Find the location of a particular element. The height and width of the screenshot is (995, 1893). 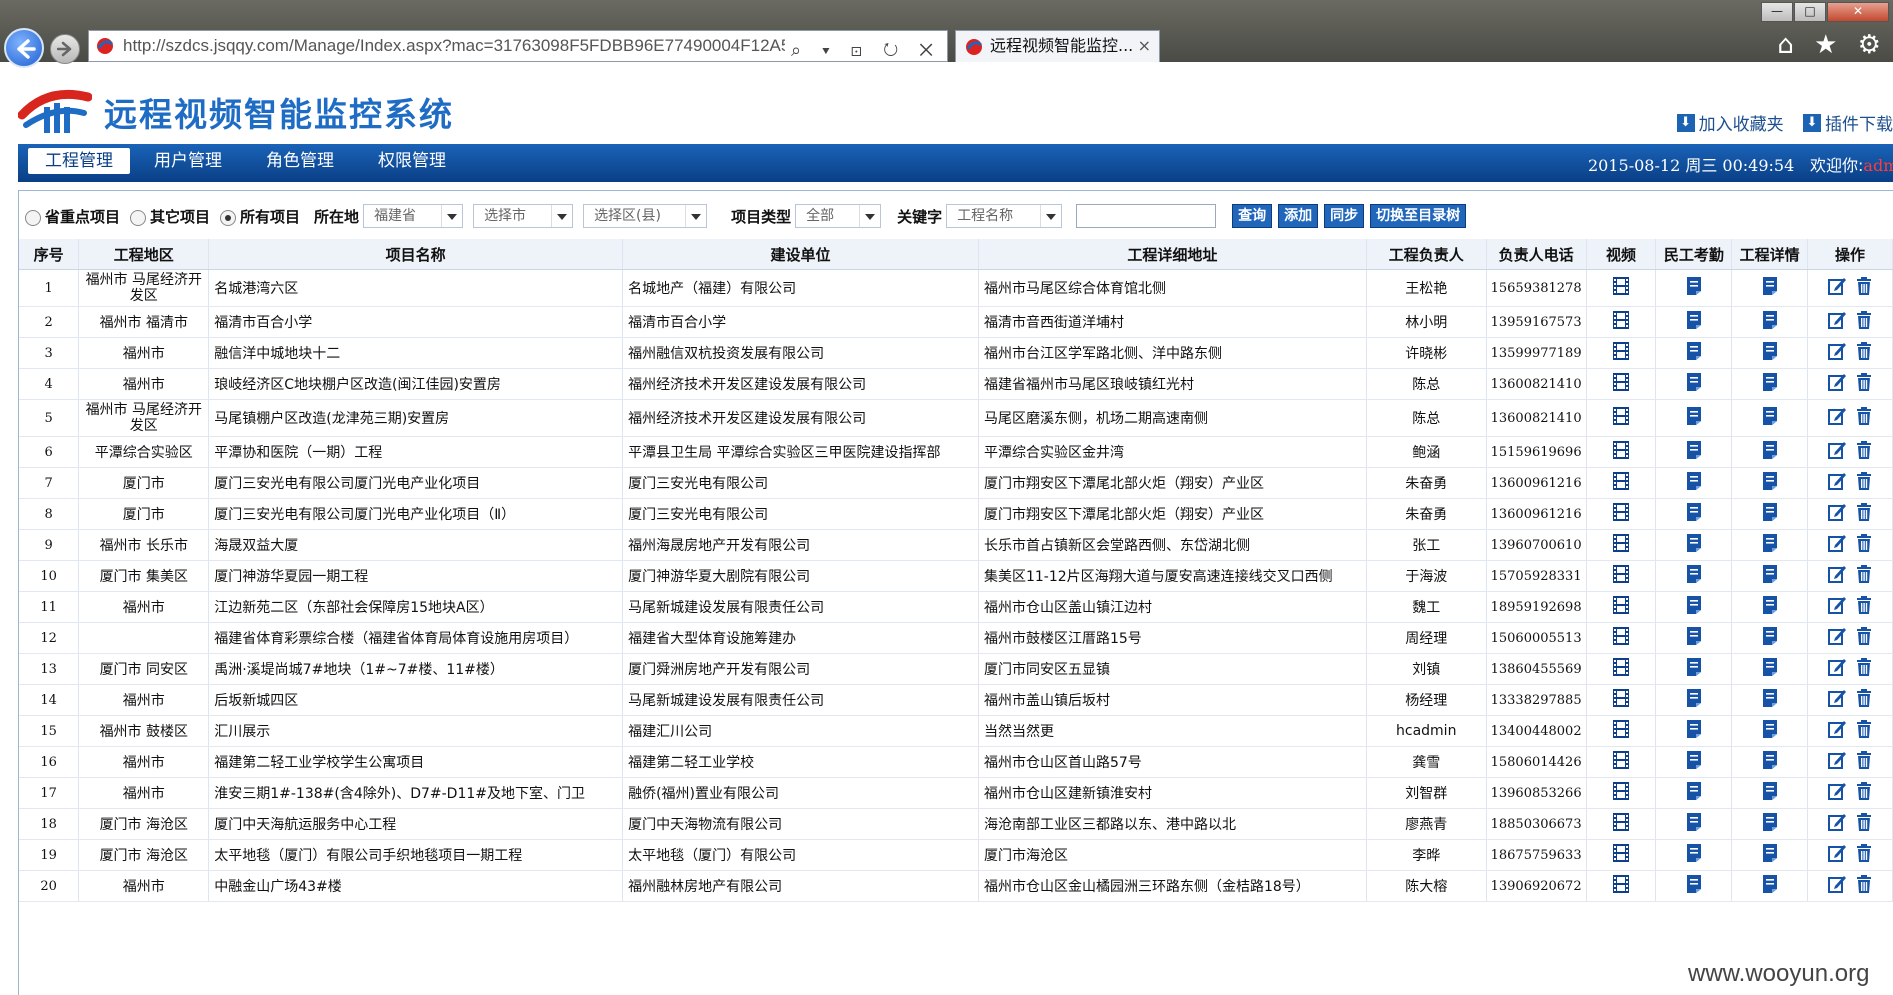

project-type-select: 全部 is located at coordinates (838, 216).